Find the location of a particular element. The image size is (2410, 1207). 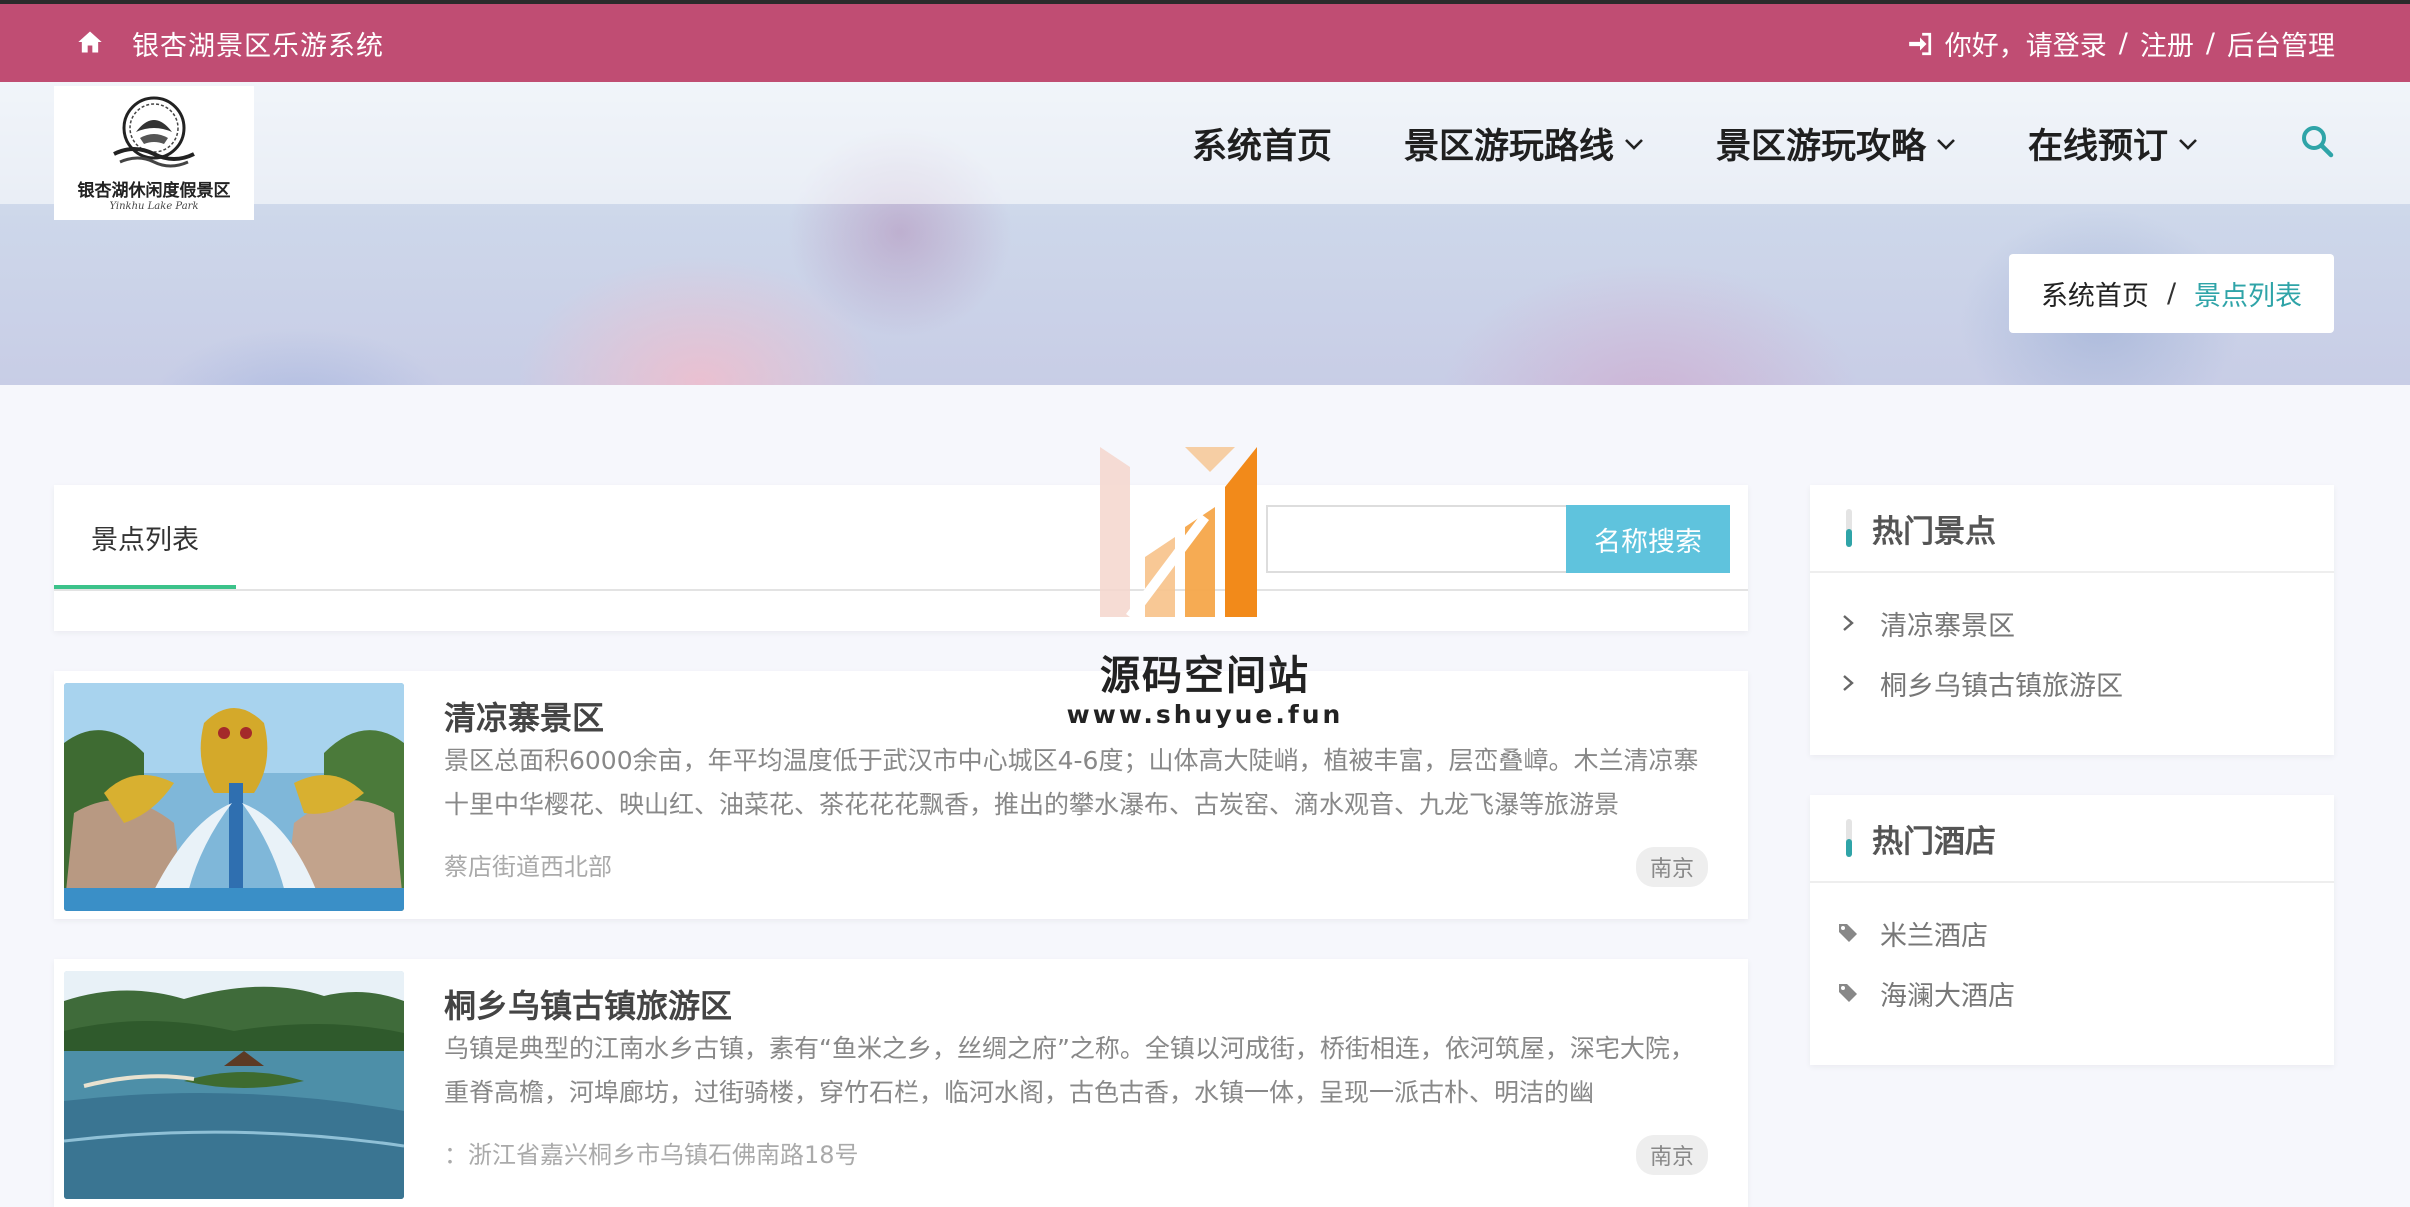

panel-title: 热门景点 is located at coordinates (1934, 531).